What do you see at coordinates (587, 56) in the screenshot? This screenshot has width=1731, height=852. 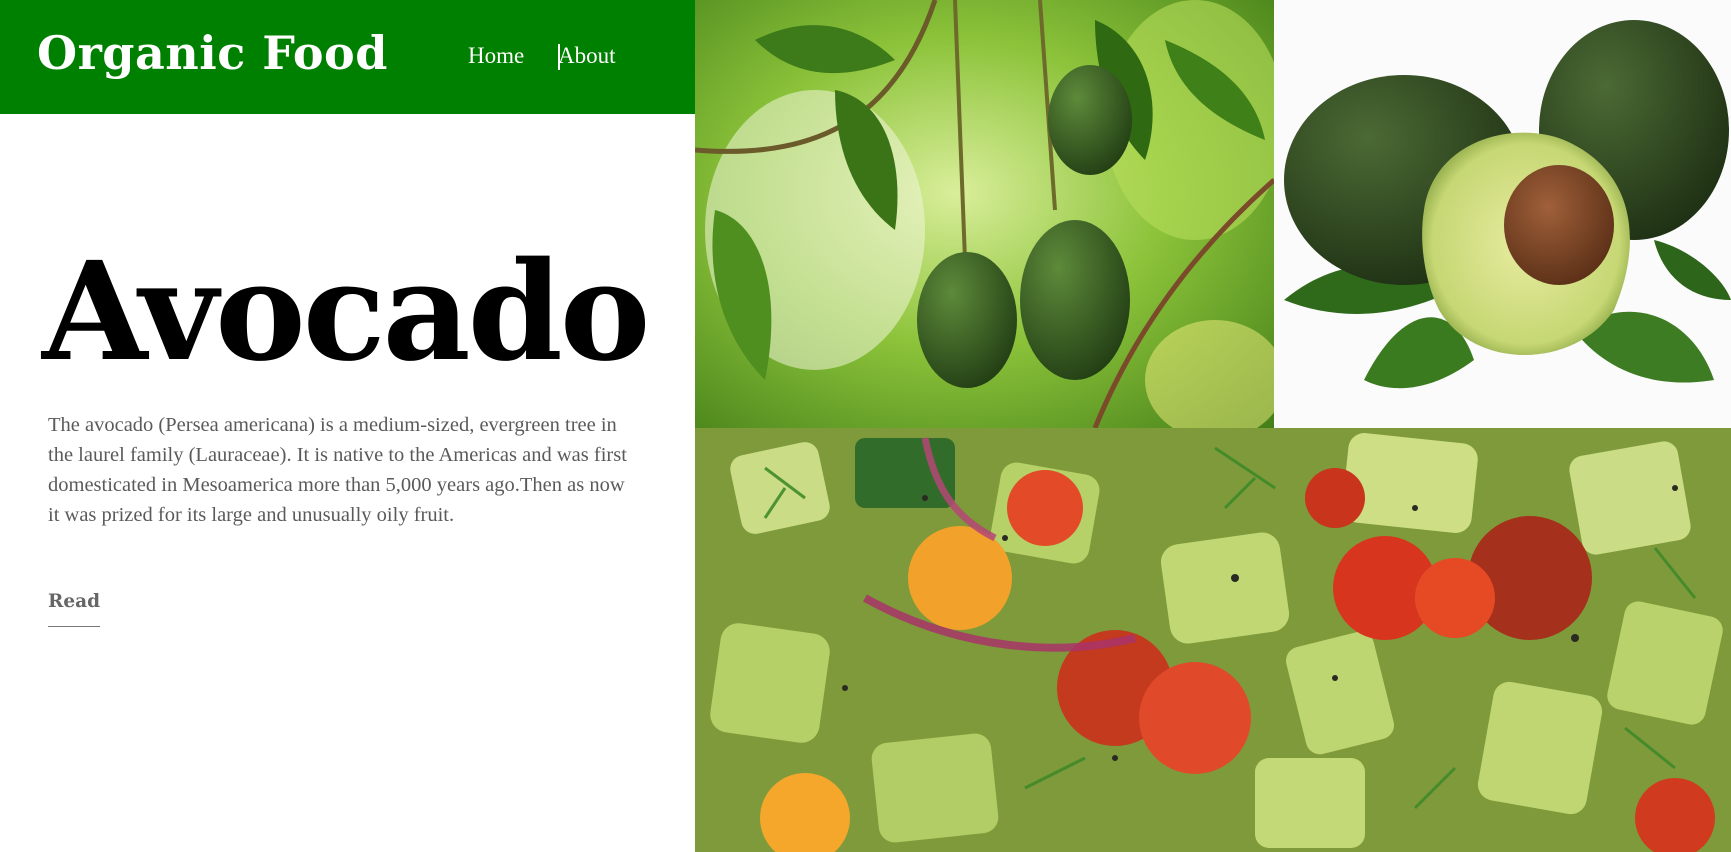 I see `nav-about-link: About` at bounding box center [587, 56].